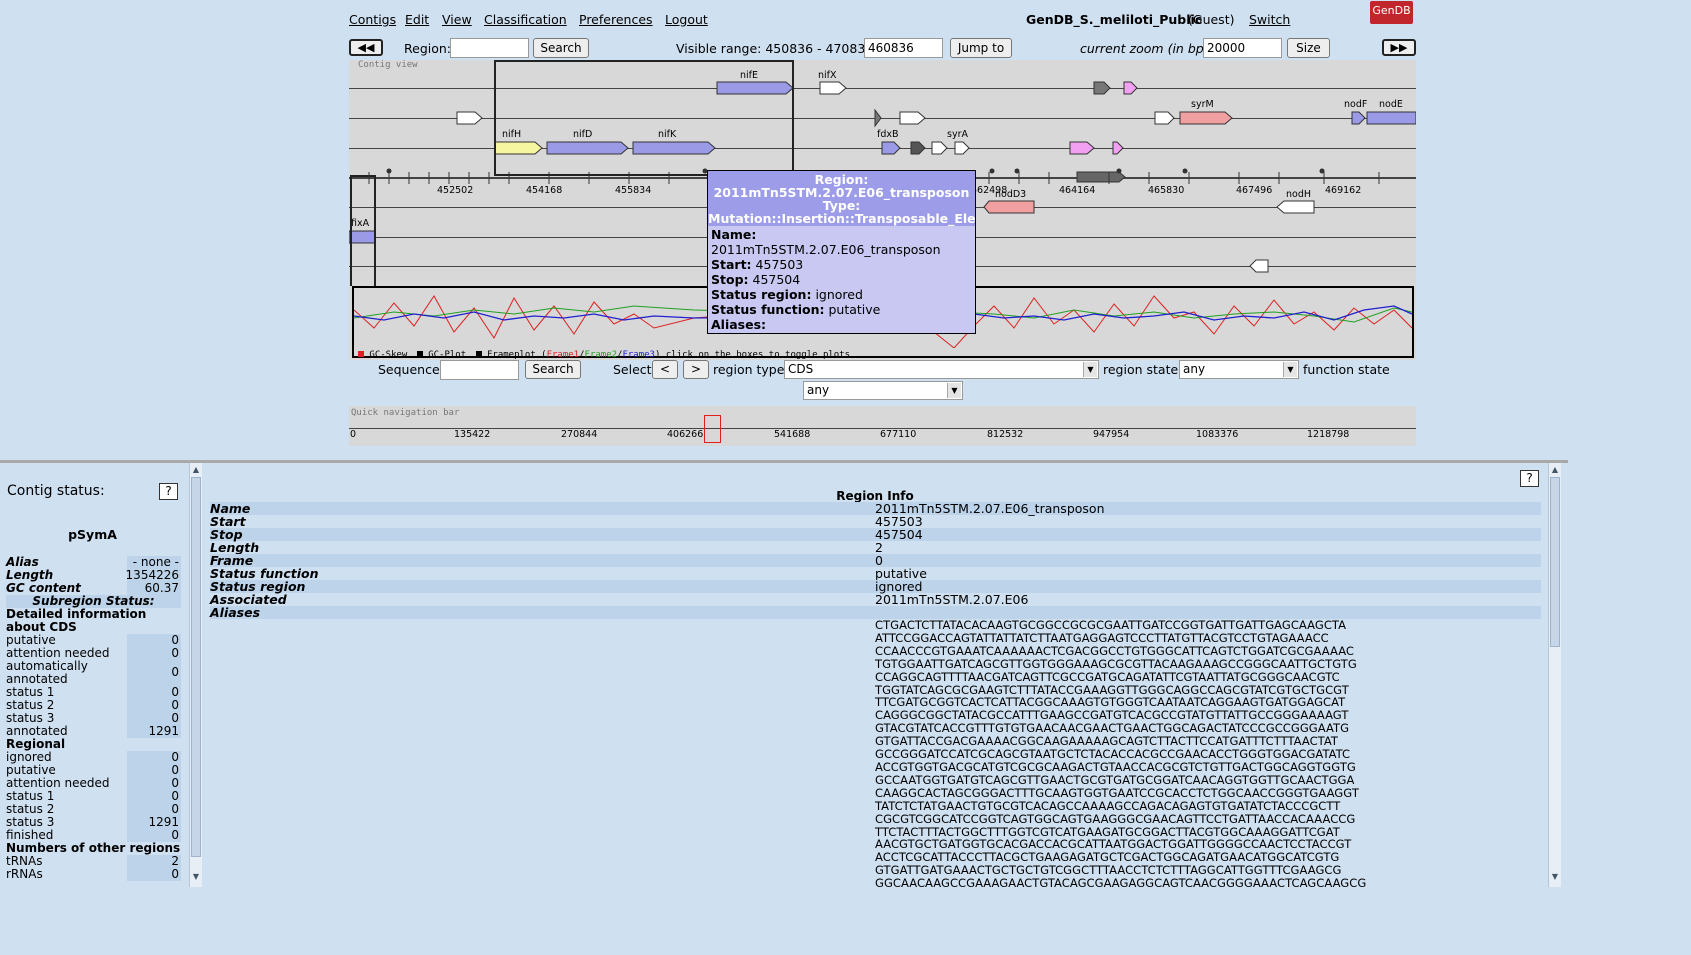 This screenshot has height=955, width=1691. I want to click on feature-label: fdxB, so click(888, 134).